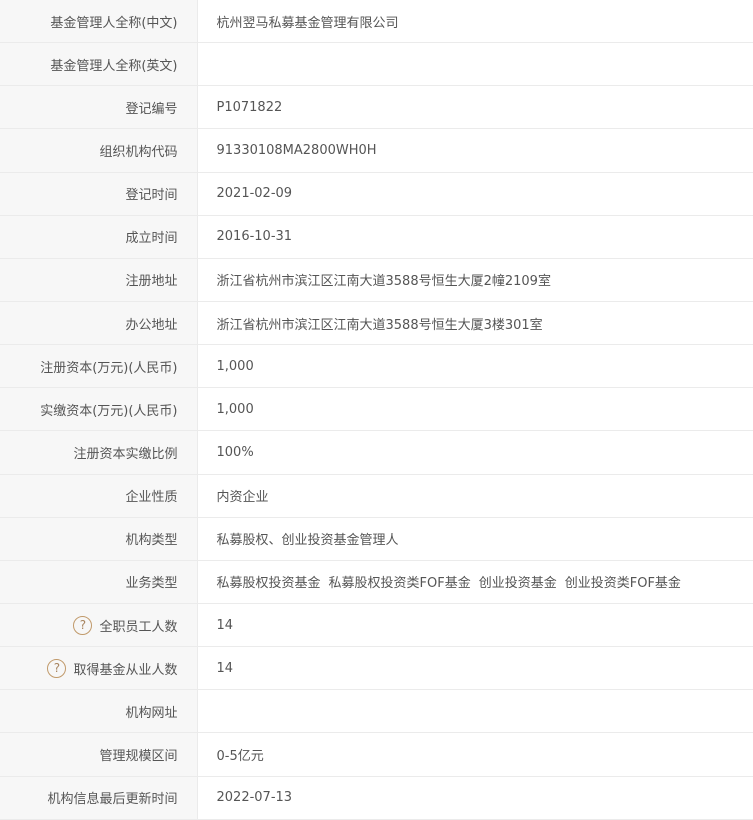  I want to click on info-row: ? 全职员工人数 14, so click(376, 625).